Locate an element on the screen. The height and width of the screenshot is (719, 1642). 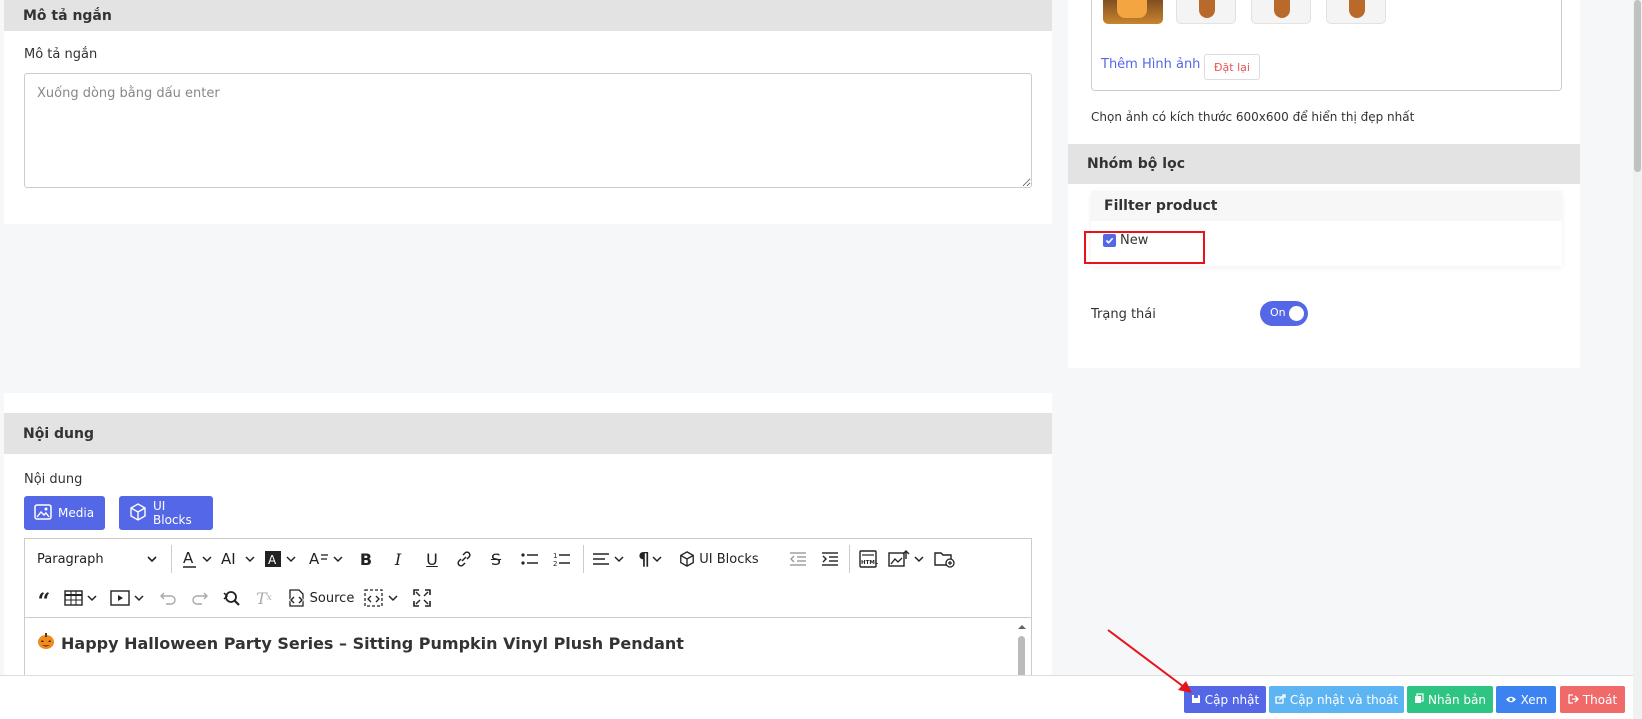
numbered-list-icon: 12 is located at coordinates (562, 559).